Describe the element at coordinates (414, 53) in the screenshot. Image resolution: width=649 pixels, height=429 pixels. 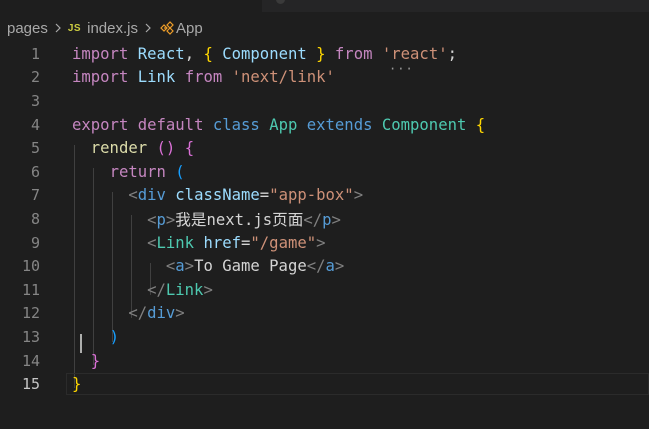
I see `code-token: 'react'` at that location.